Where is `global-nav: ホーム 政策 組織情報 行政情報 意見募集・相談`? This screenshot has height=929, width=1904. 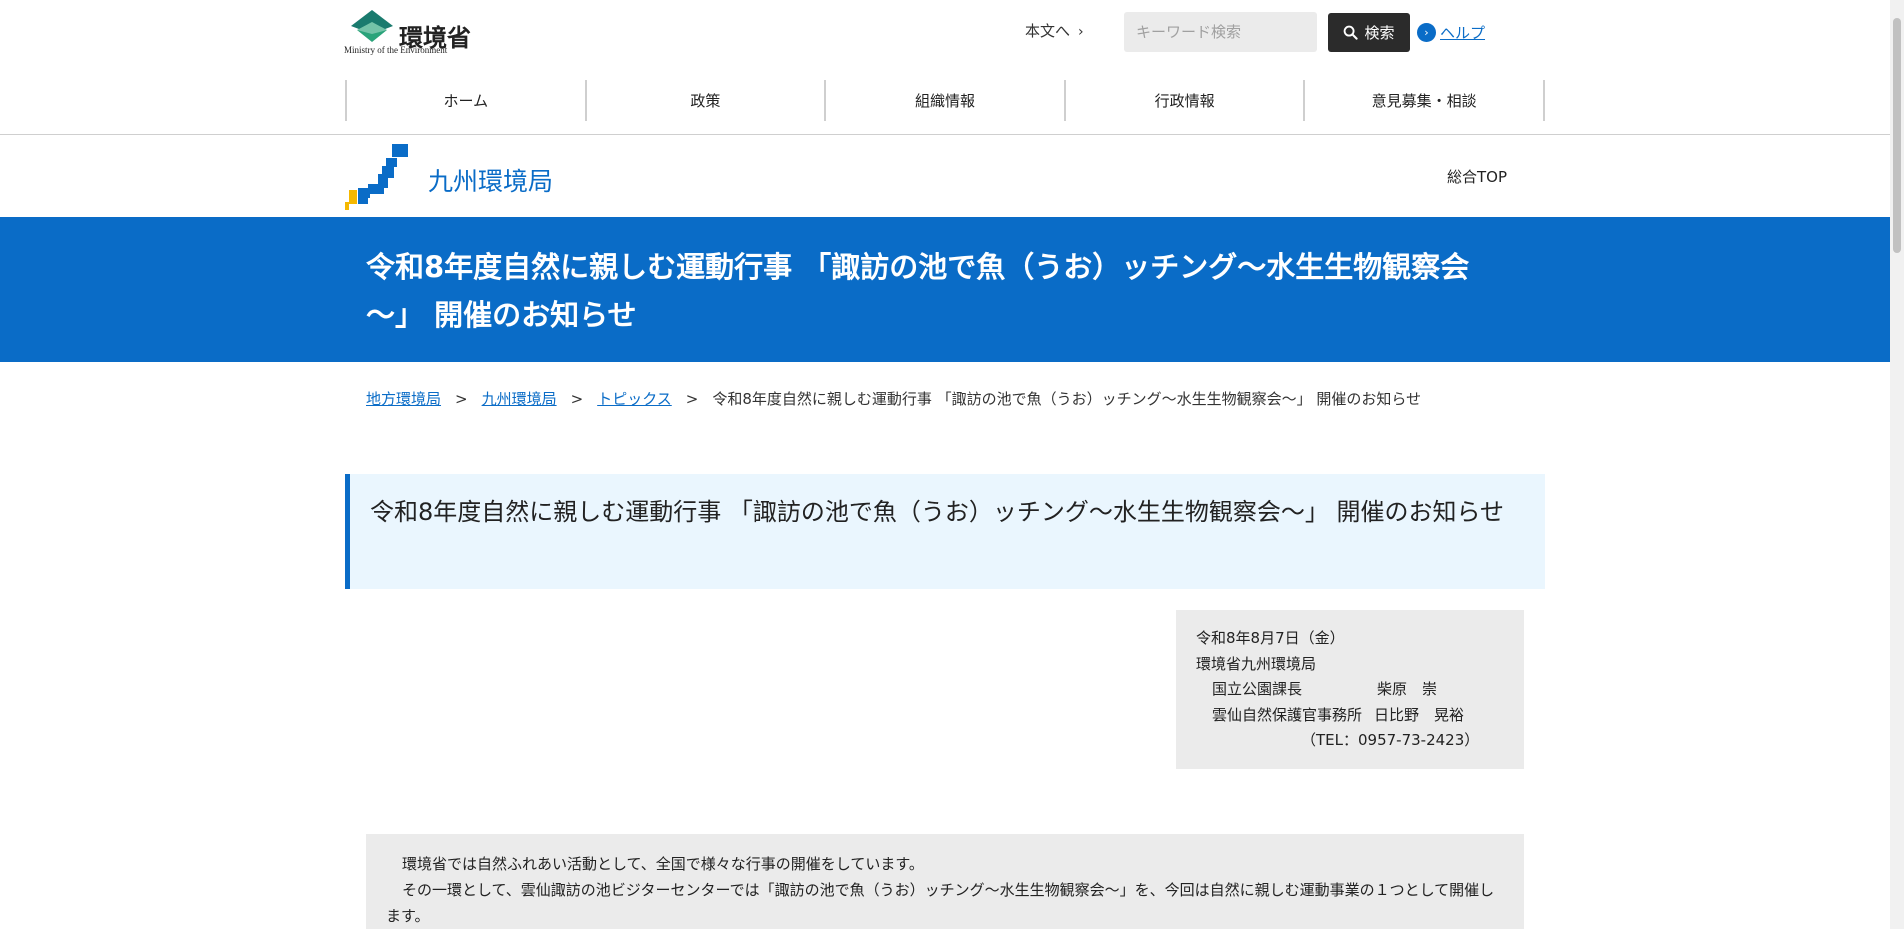 global-nav: ホーム 政策 組織情報 行政情報 意見募集・相談 is located at coordinates (945, 100).